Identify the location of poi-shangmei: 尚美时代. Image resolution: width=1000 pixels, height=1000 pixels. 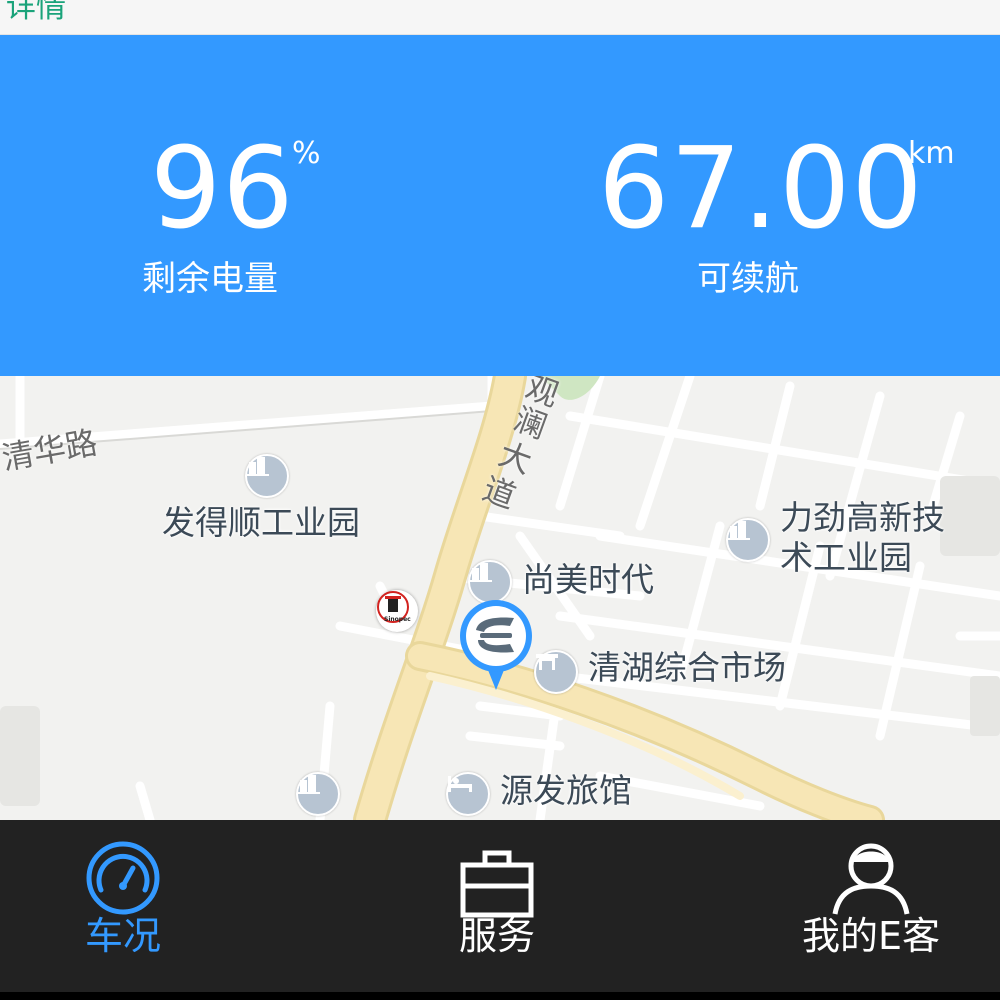
(588, 580).